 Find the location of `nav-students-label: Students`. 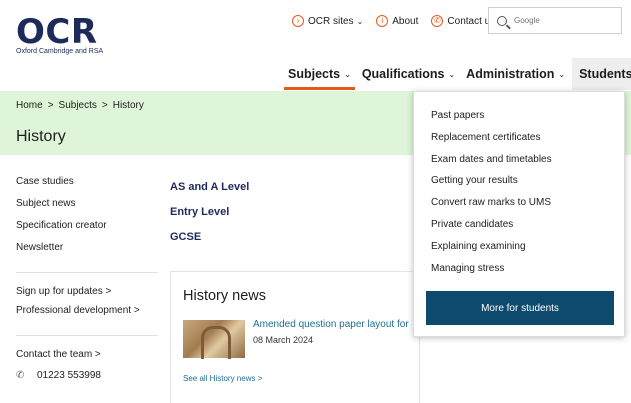

nav-students-label: Students is located at coordinates (605, 74).